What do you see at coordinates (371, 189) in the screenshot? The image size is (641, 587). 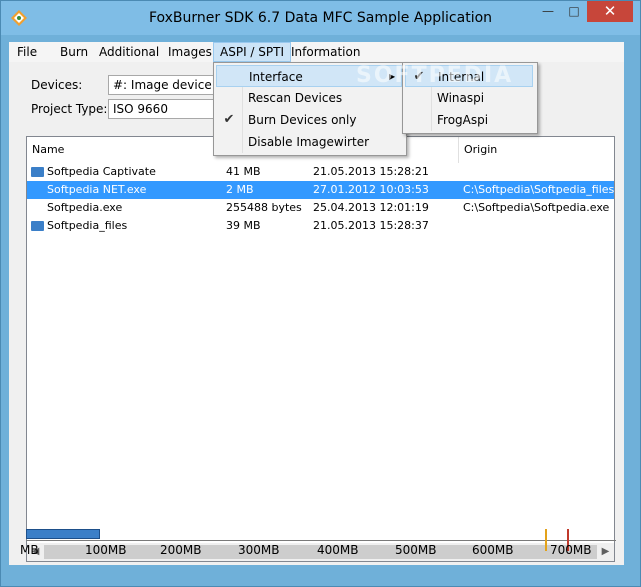 I see `file-date: 27.01.2012 10:03:53` at bounding box center [371, 189].